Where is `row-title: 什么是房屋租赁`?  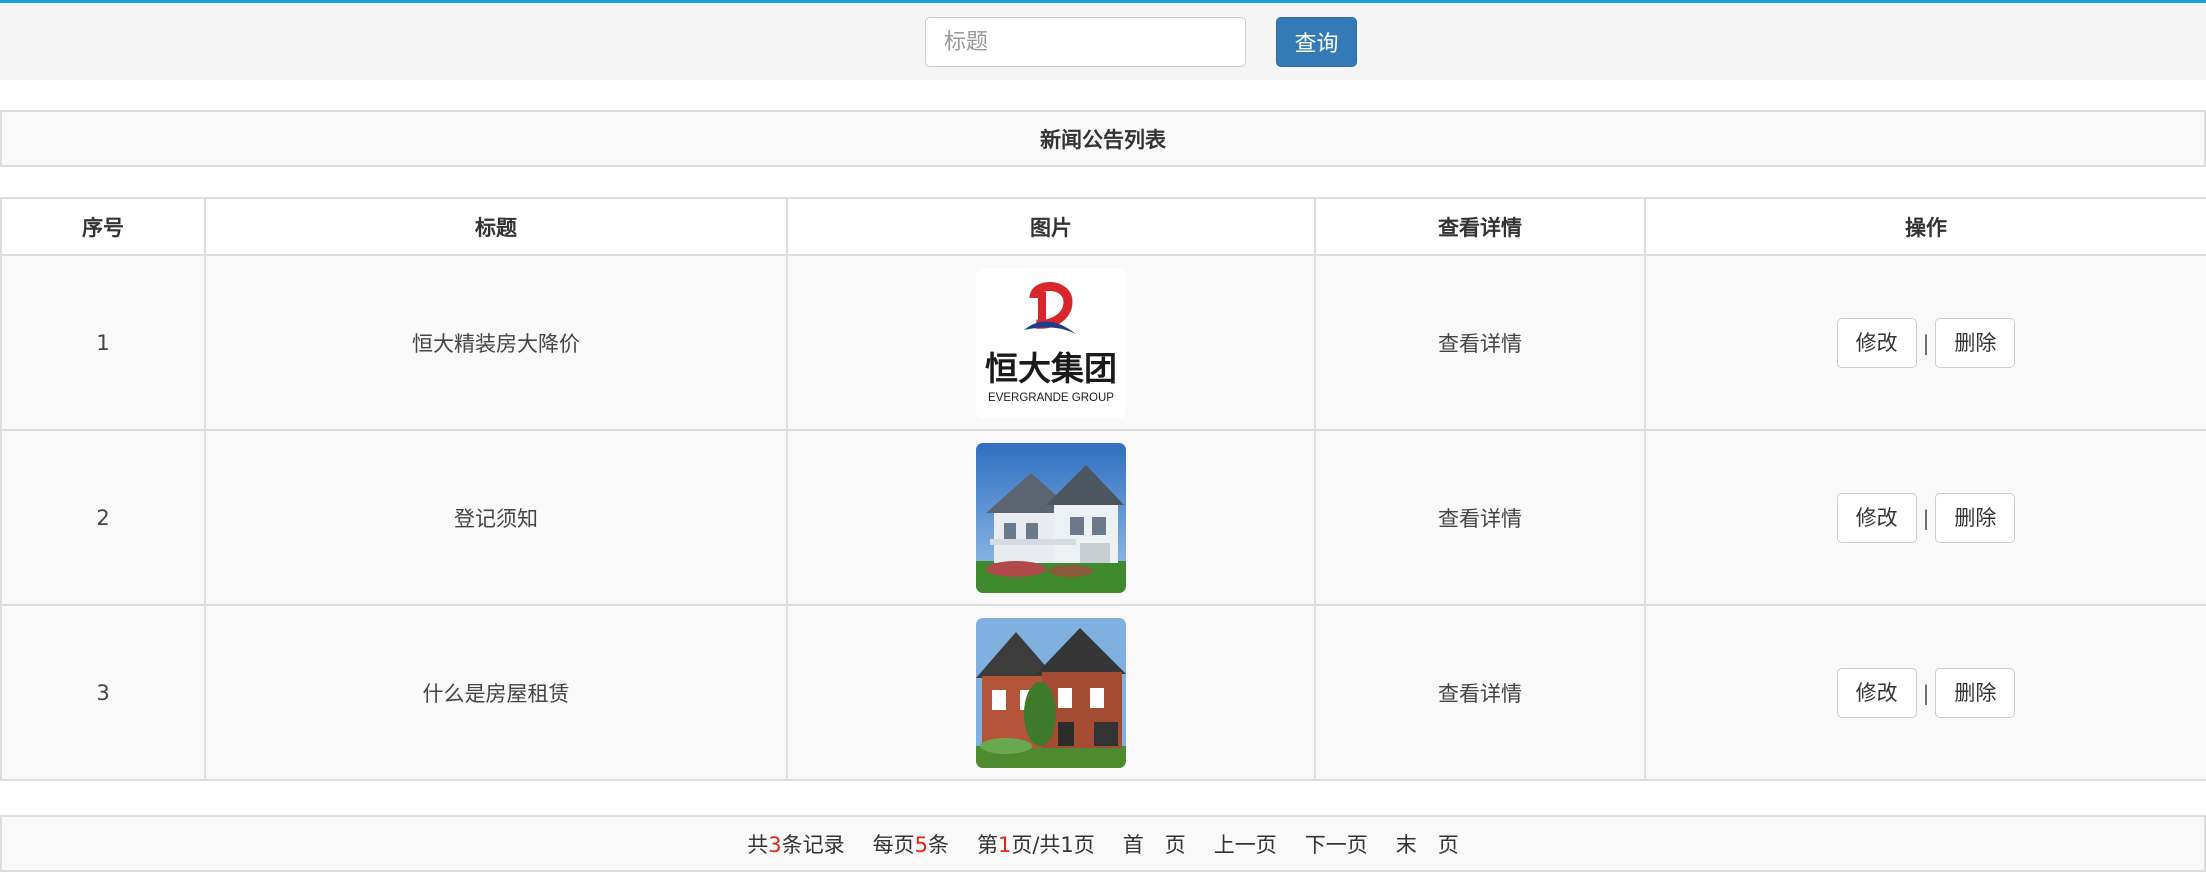 row-title: 什么是房屋租赁 is located at coordinates (496, 692).